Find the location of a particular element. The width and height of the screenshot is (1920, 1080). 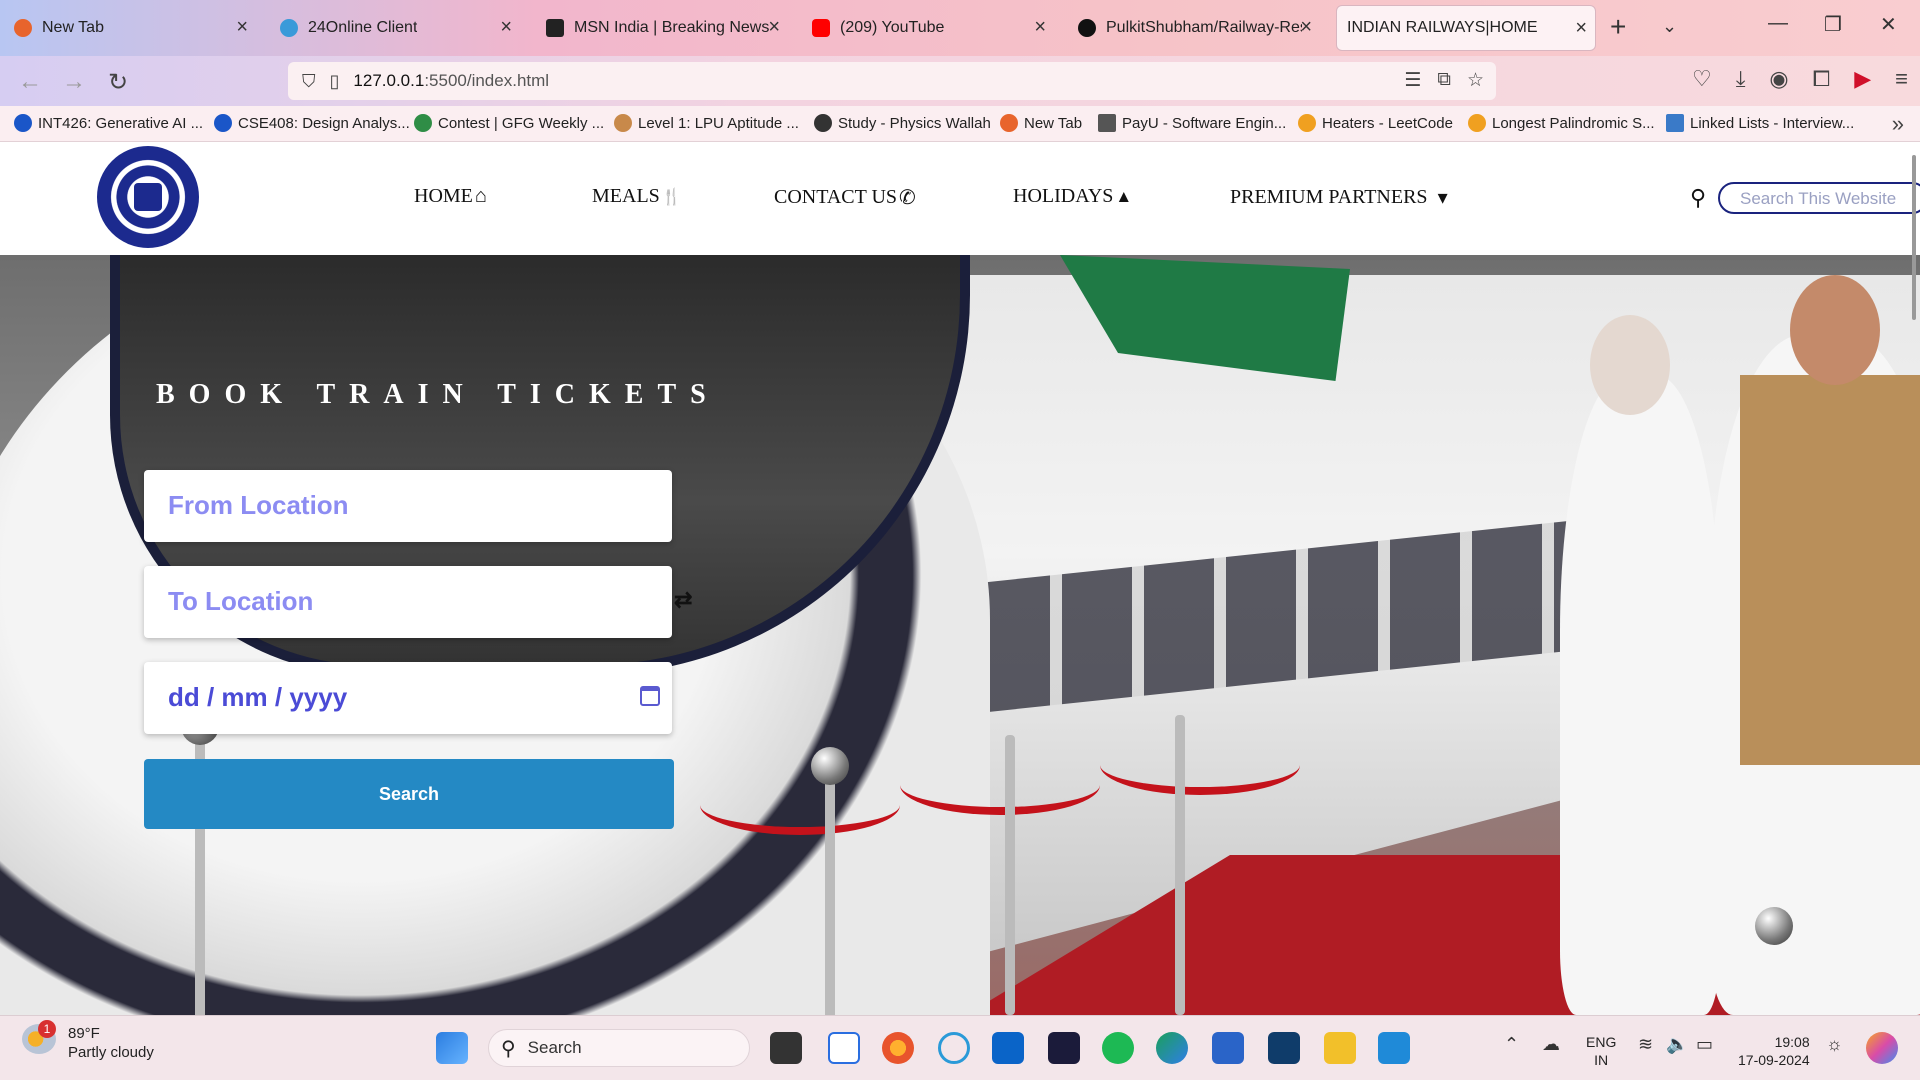

translate-icon: ⧉ is located at coordinates (1444, 80).